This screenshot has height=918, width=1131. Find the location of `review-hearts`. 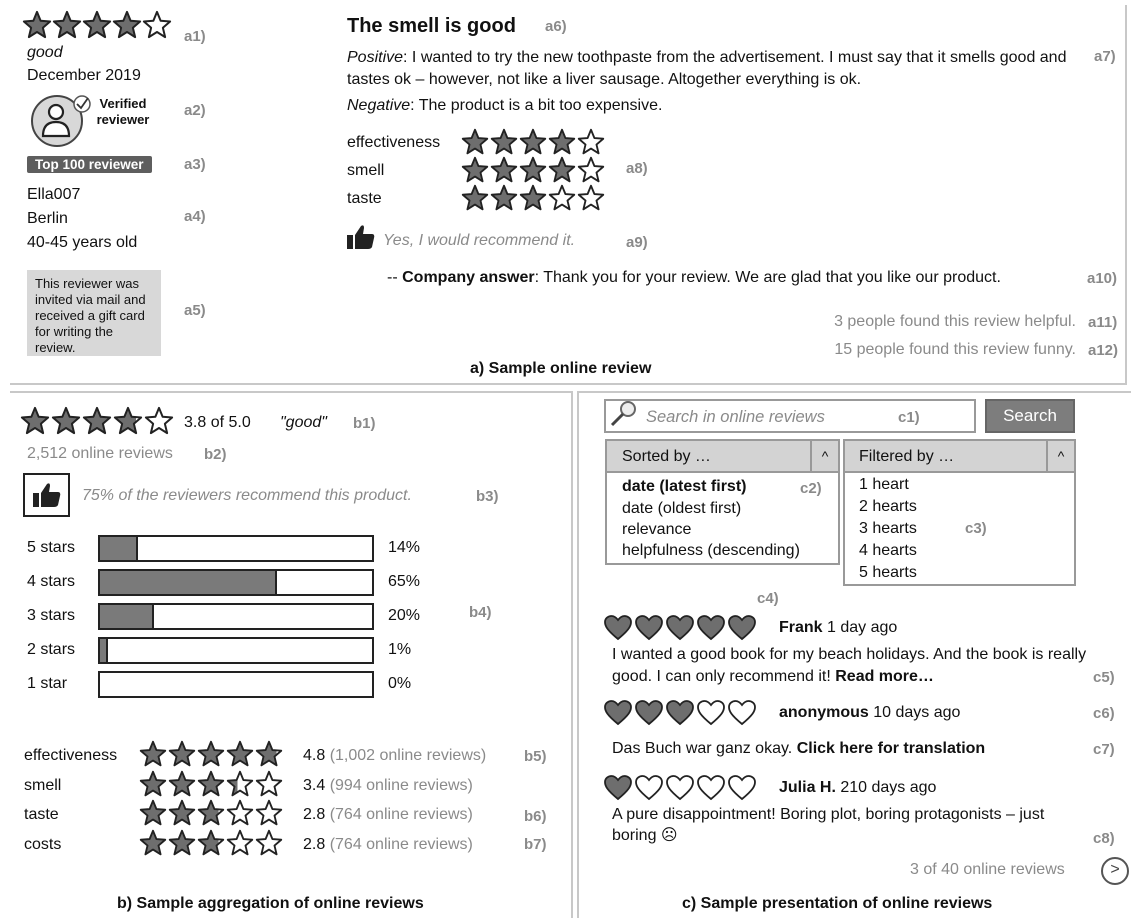

review-hearts is located at coordinates (681, 788).